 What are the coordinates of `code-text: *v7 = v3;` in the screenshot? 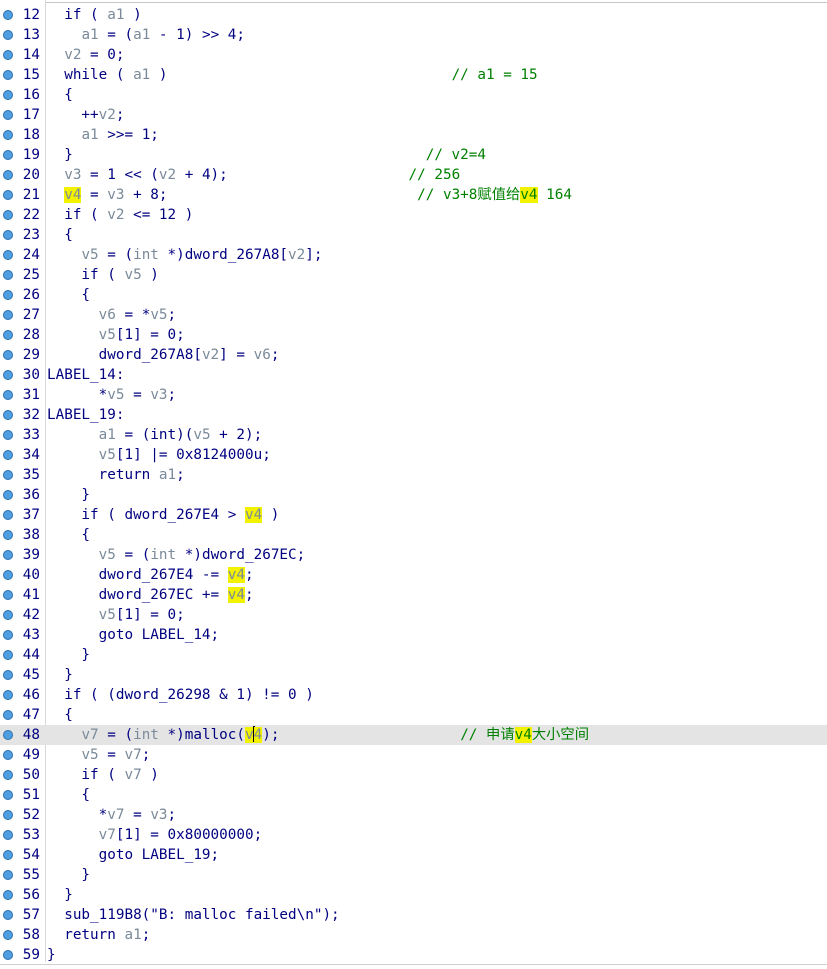 It's located at (112, 815).